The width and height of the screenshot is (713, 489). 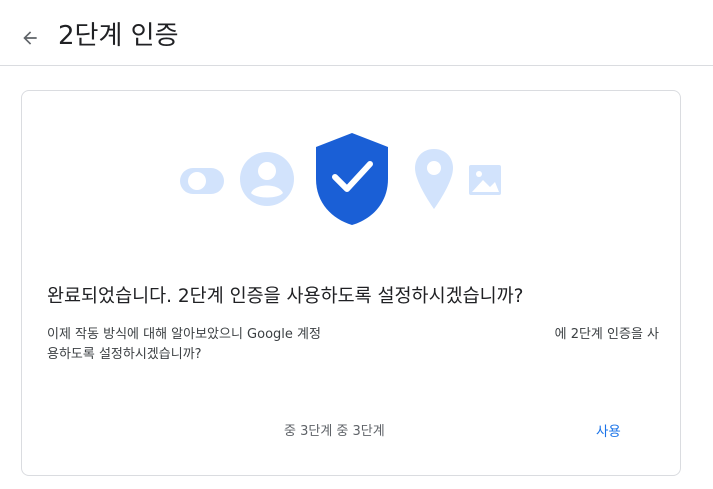 I want to click on back-button, so click(x=30, y=38).